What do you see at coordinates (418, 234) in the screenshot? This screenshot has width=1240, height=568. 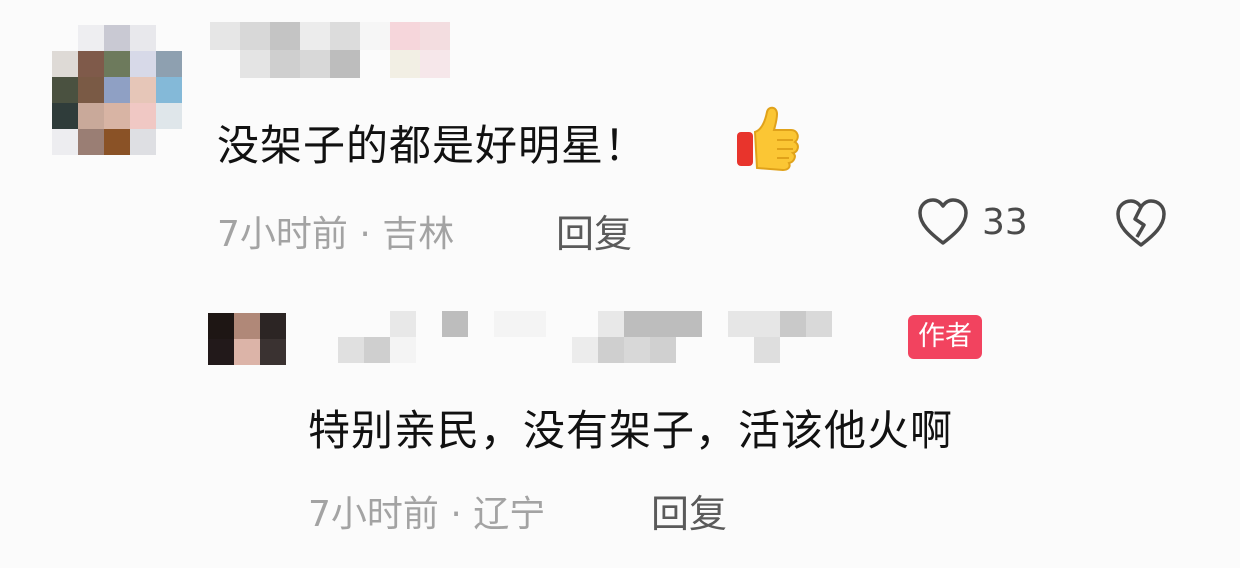 I see `comment-location: 吉林` at bounding box center [418, 234].